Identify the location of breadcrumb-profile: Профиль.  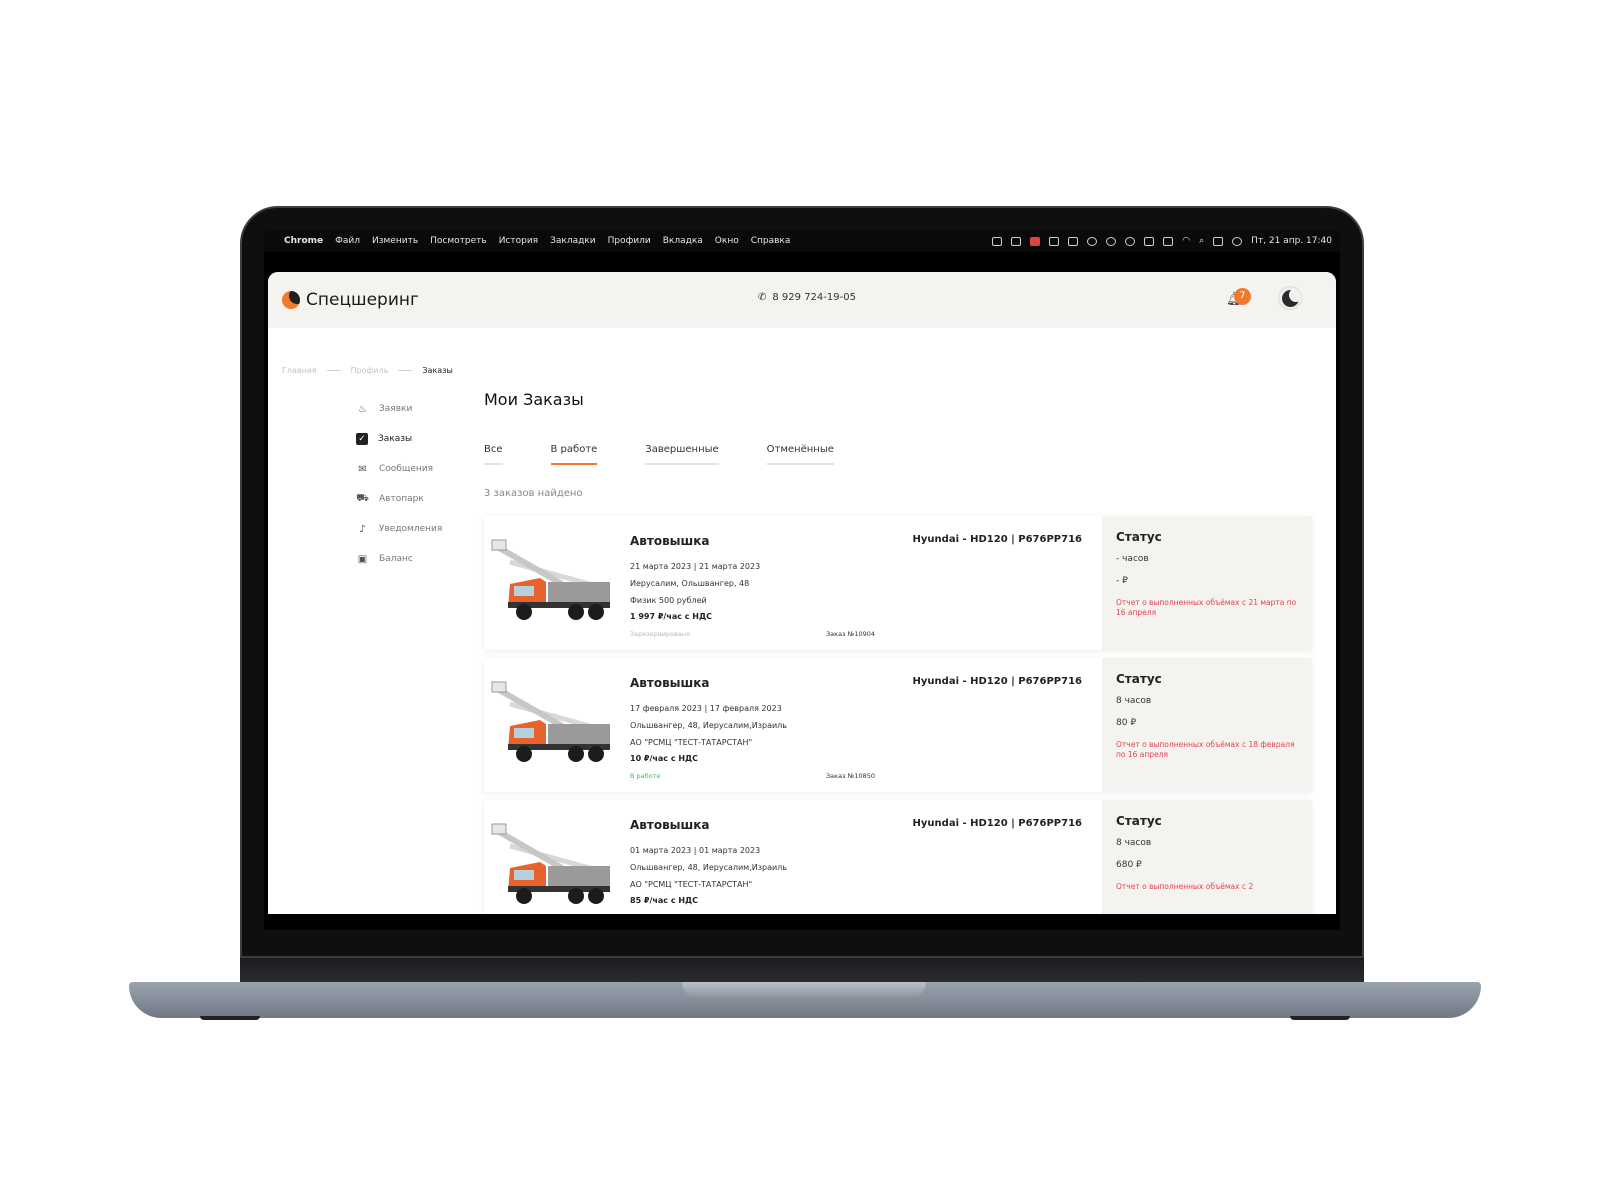
(370, 370).